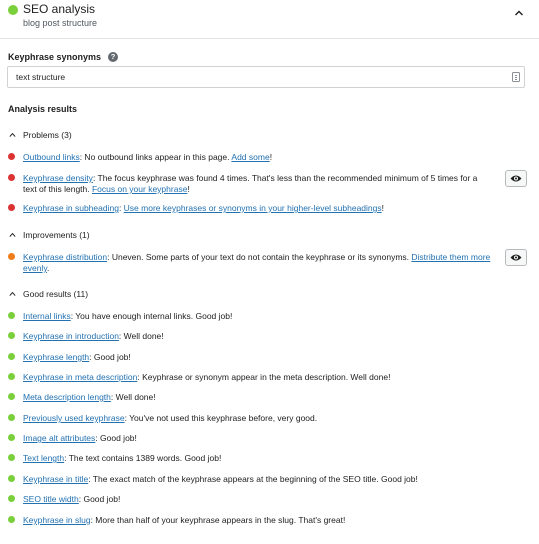 The height and width of the screenshot is (544, 539). Describe the element at coordinates (155, 157) in the screenshot. I see `result-text: : No outbound links appear in this page.` at that location.